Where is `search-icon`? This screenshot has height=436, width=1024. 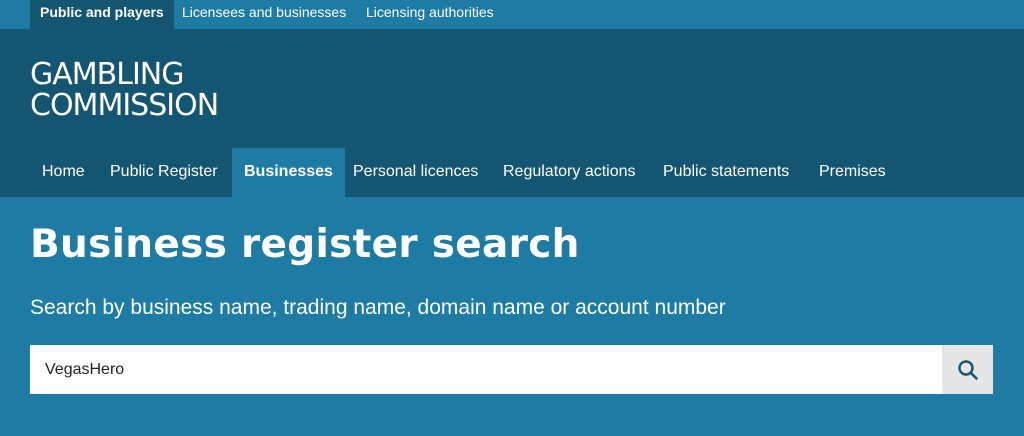 search-icon is located at coordinates (967, 369).